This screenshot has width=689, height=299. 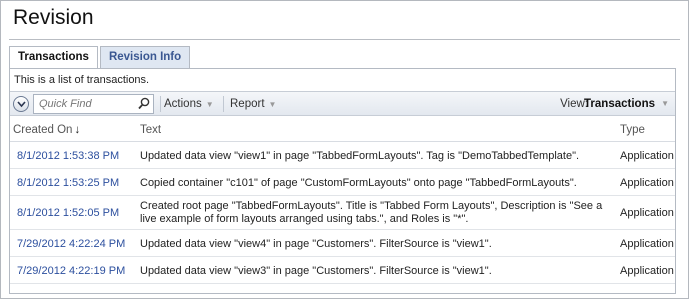 I want to click on search-icon, so click(x=144, y=105).